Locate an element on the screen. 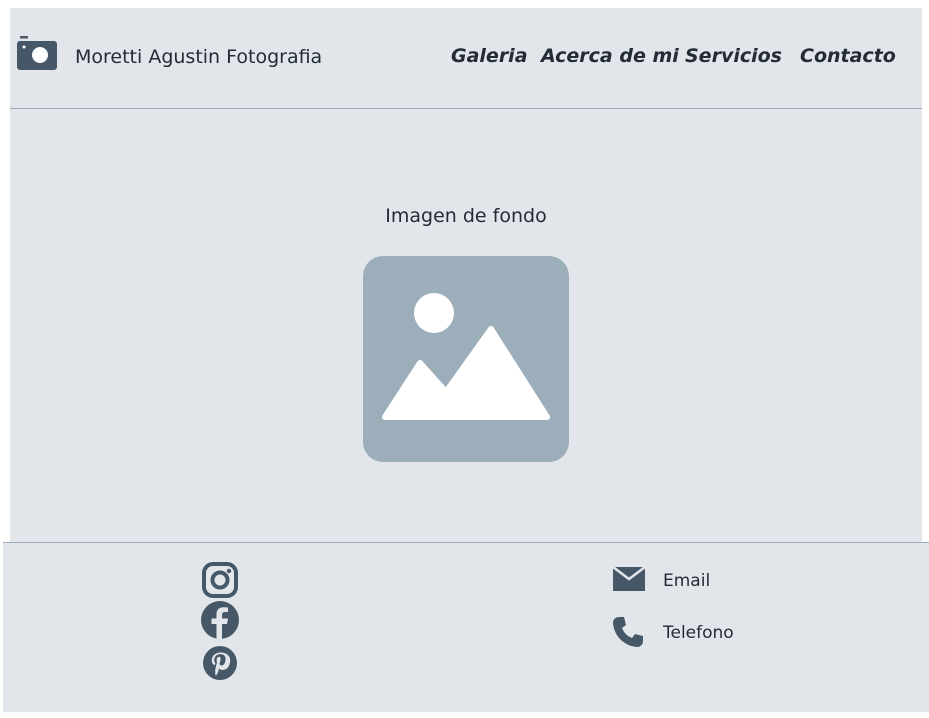 This screenshot has width=929, height=718. nav-contacto: Contacto is located at coordinates (848, 56).